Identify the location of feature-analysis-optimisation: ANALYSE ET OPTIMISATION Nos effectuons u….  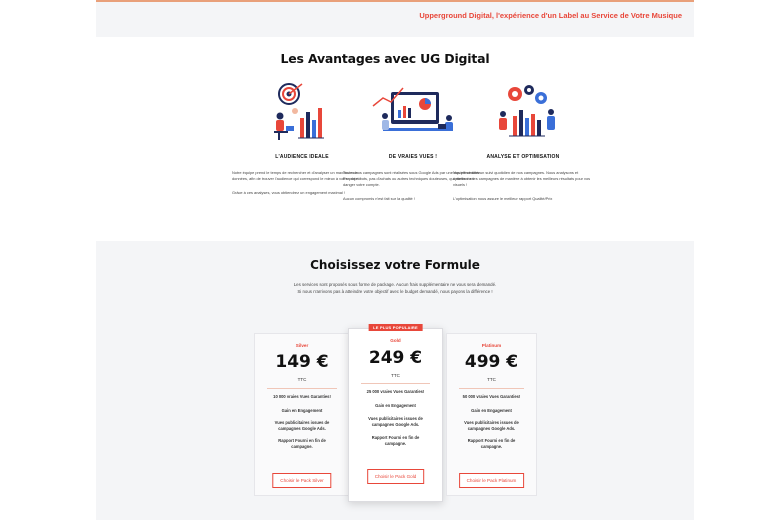
(523, 141).